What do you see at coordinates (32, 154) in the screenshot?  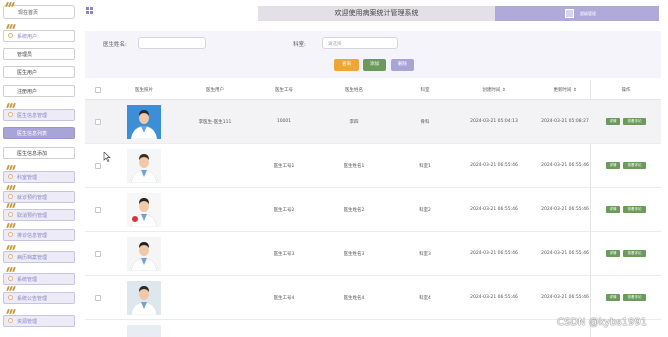 I see `sidebar-item-label: 医生信息添加` at bounding box center [32, 154].